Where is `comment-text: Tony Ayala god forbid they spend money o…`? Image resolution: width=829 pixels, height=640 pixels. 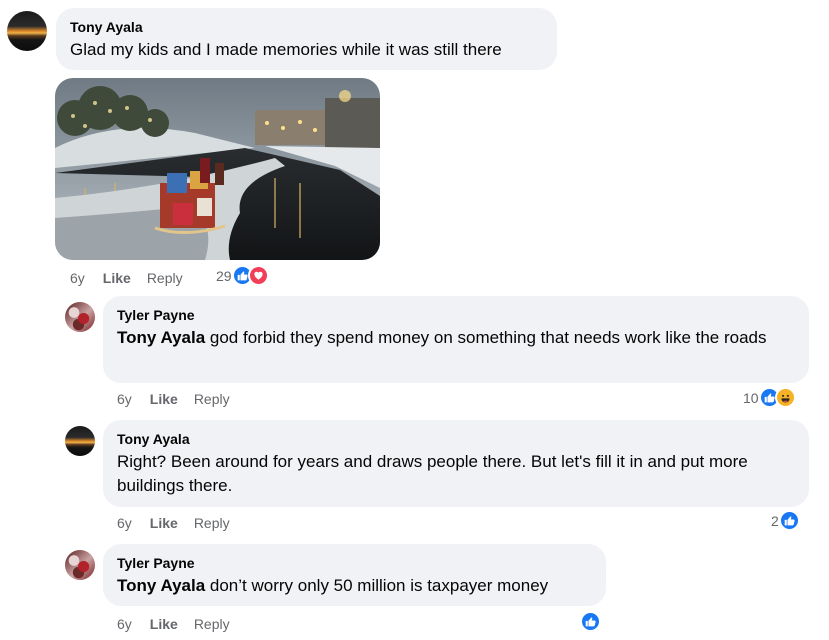
comment-text: Tony Ayala god forbid they spend money o… is located at coordinates (457, 338).